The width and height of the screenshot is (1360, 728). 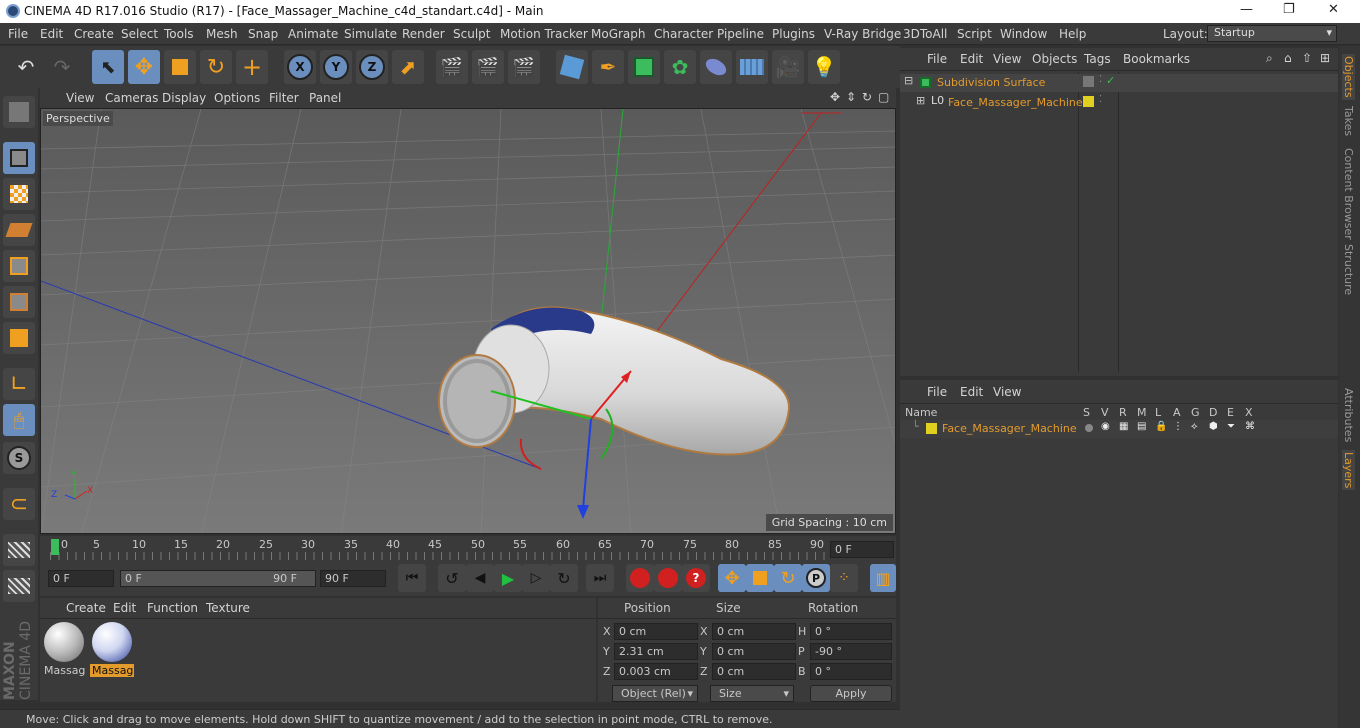 I want to click on pos-z-field: 0.003 cm, so click(x=656, y=671).